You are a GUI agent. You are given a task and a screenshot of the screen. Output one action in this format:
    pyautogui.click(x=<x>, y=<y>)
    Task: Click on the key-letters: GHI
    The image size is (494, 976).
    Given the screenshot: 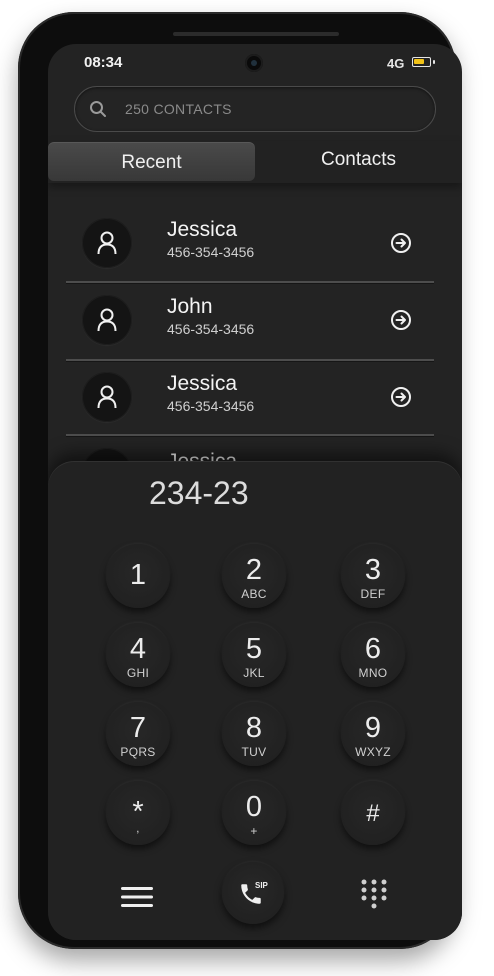 What is the action you would take?
    pyautogui.click(x=138, y=673)
    